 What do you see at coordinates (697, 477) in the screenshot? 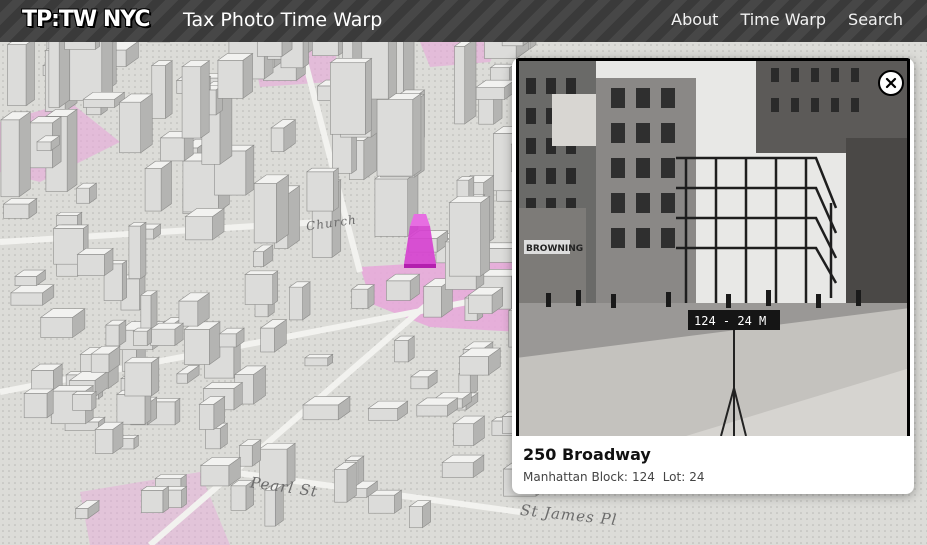
I see `lot-value: 24` at bounding box center [697, 477].